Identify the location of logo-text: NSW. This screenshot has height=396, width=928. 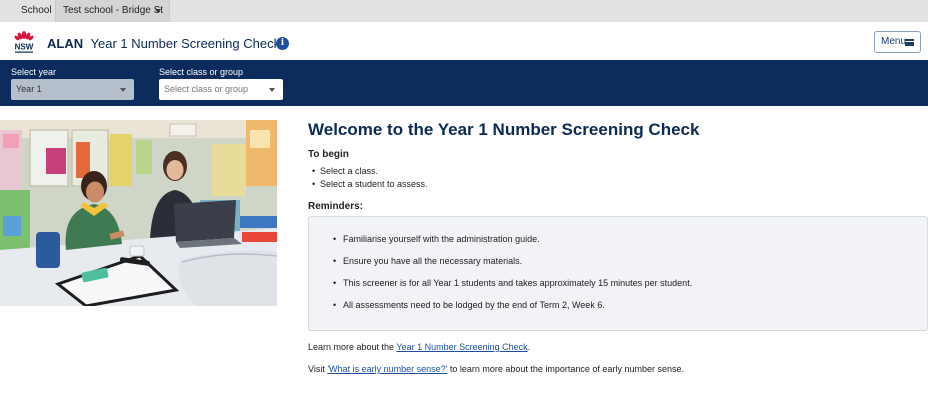
(24, 47).